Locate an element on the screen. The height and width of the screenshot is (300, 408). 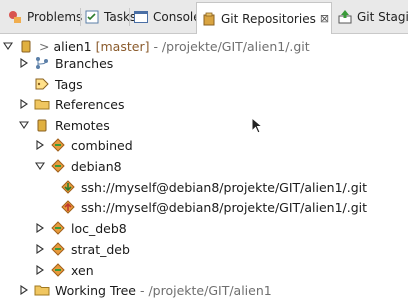
remote-label-strat-deb: strat_deb is located at coordinates (100, 249).